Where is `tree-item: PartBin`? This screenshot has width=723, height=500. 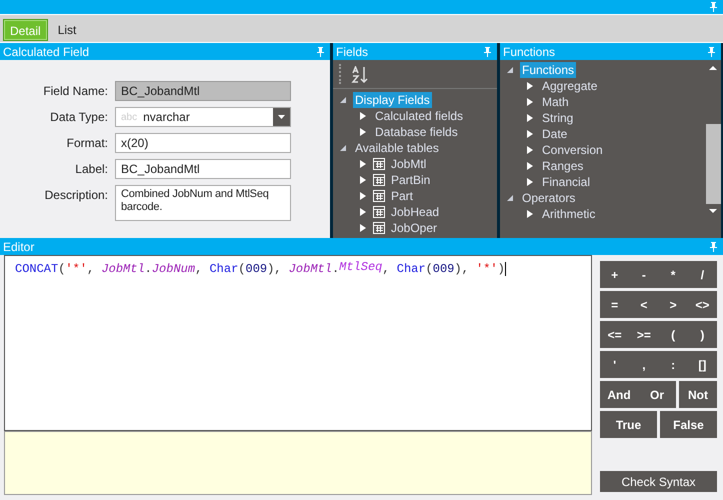 tree-item: PartBin is located at coordinates (410, 180).